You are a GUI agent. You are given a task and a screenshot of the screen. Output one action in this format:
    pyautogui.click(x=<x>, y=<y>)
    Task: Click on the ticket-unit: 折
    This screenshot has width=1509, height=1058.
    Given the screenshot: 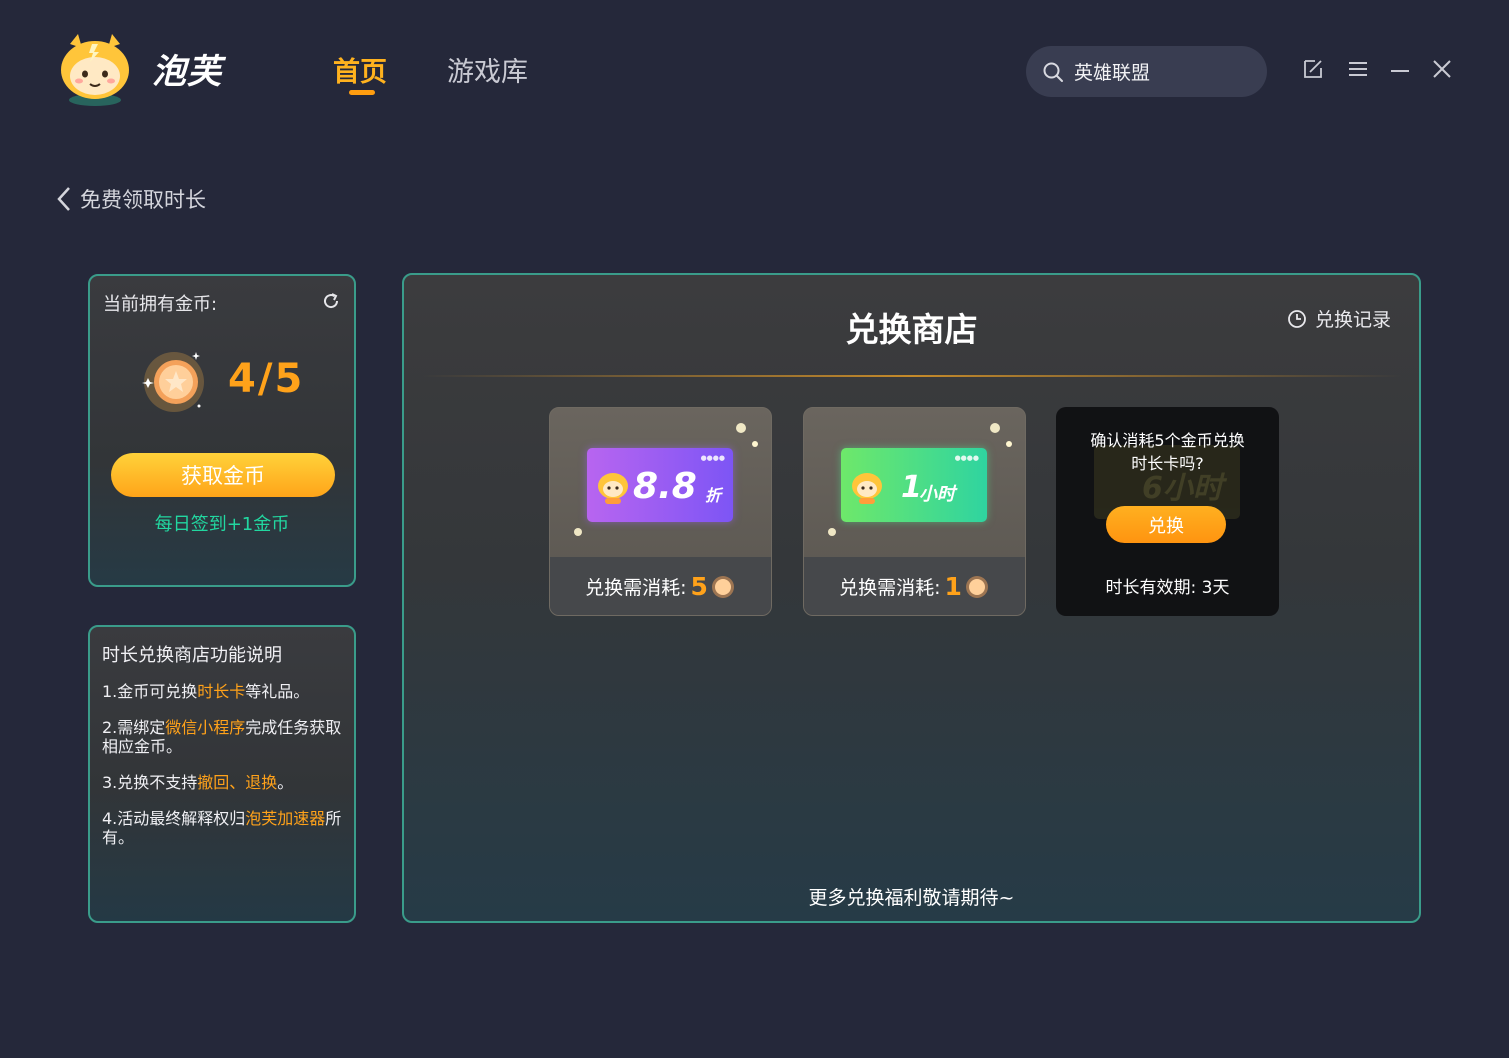 What is the action you would take?
    pyautogui.click(x=713, y=495)
    